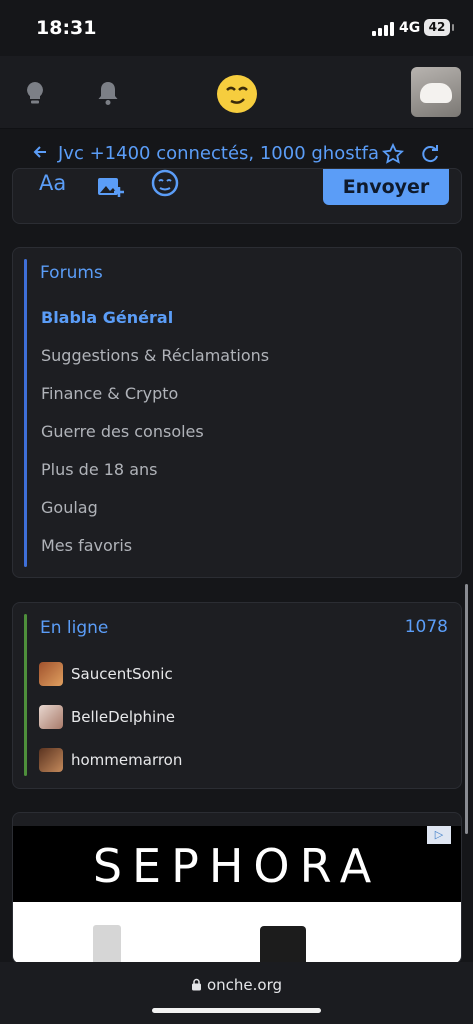 The image size is (473, 1024). Describe the element at coordinates (71, 273) in the screenshot. I see `forums-title: Forums` at that location.